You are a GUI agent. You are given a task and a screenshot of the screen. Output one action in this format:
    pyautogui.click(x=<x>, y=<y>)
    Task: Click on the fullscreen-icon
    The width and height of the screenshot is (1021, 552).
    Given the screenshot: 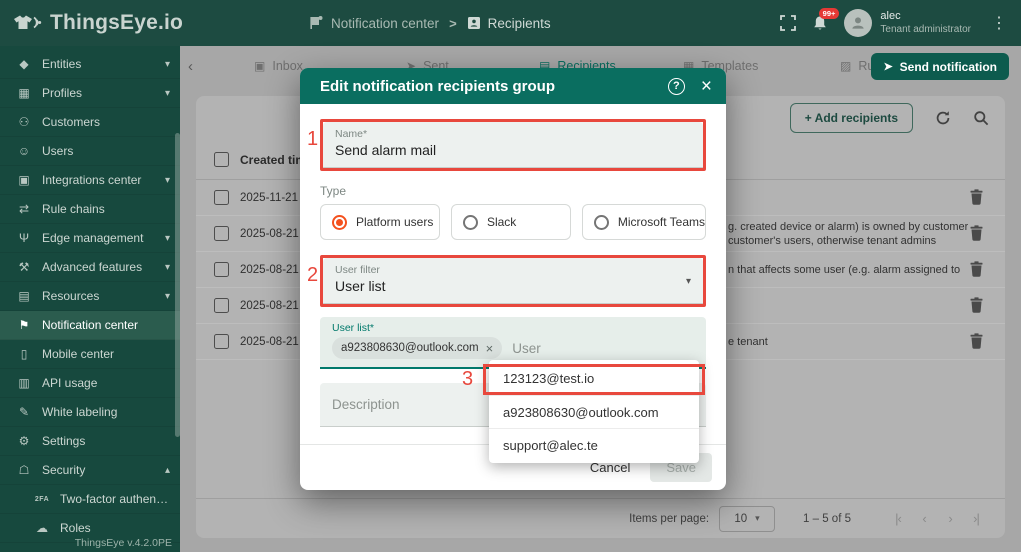 What is the action you would take?
    pyautogui.click(x=788, y=23)
    